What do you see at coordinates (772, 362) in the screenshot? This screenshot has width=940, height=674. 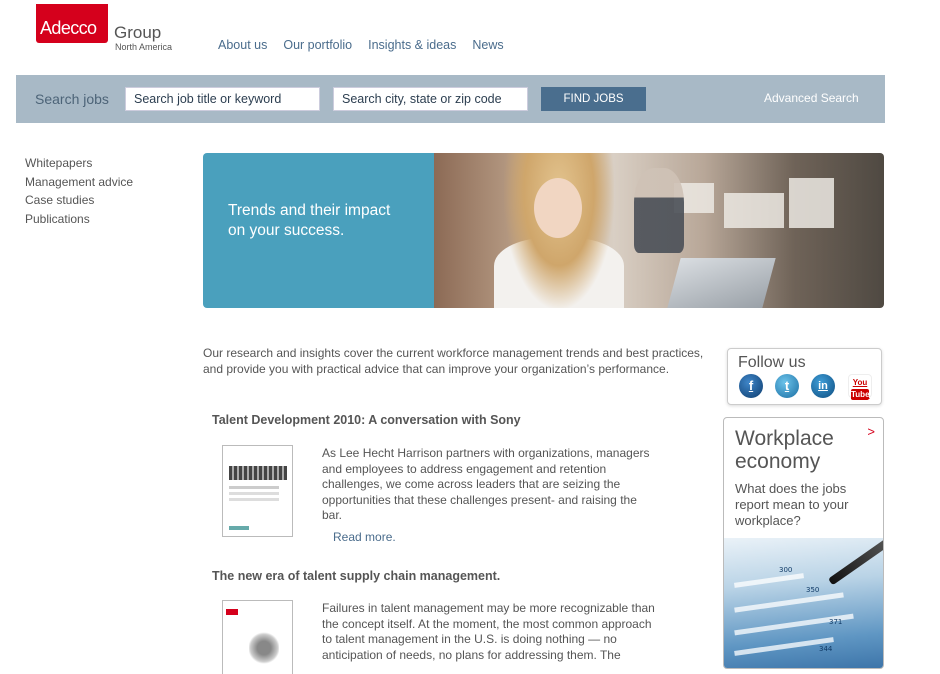 I see `follow-us-title: Follow us` at bounding box center [772, 362].